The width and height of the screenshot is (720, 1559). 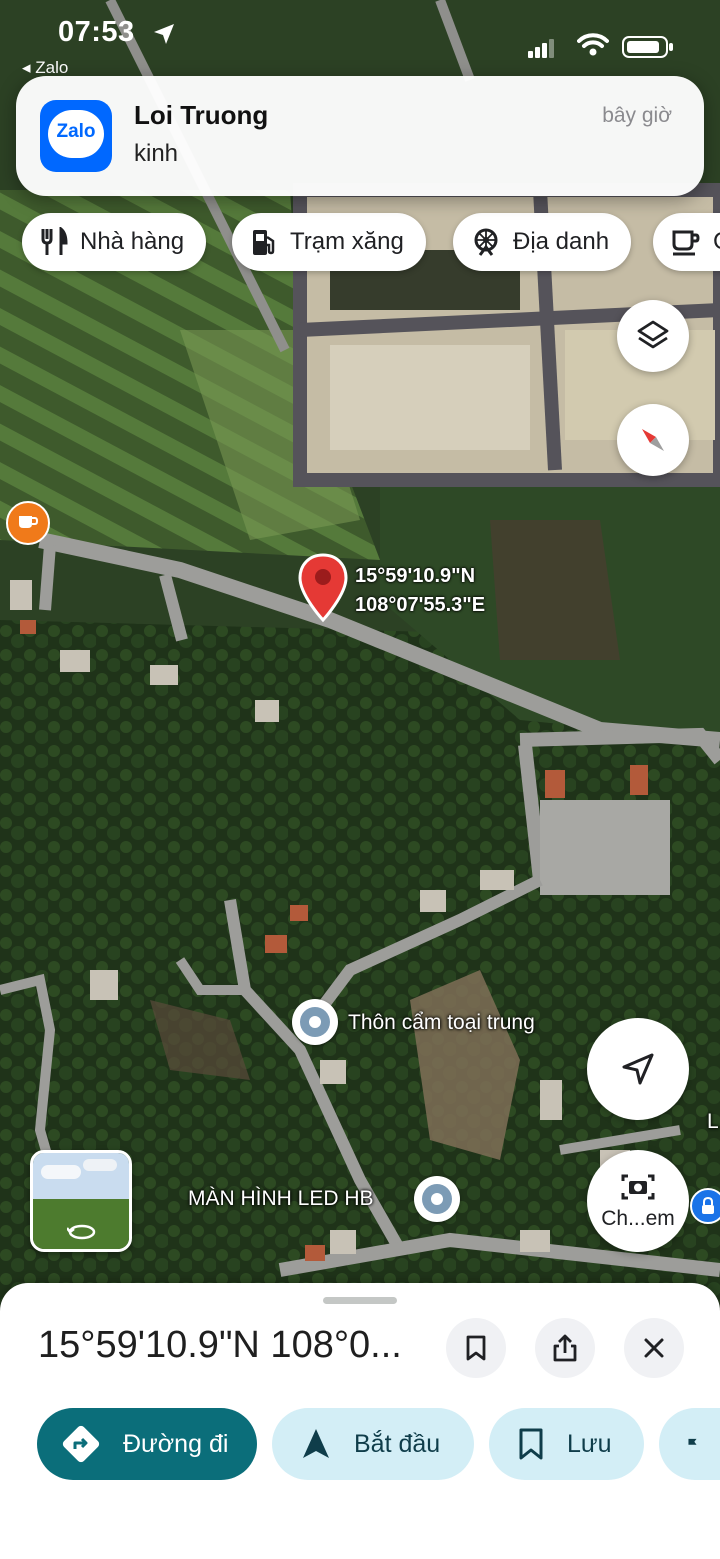 What do you see at coordinates (589, 1443) in the screenshot?
I see `save-label: Lưu` at bounding box center [589, 1443].